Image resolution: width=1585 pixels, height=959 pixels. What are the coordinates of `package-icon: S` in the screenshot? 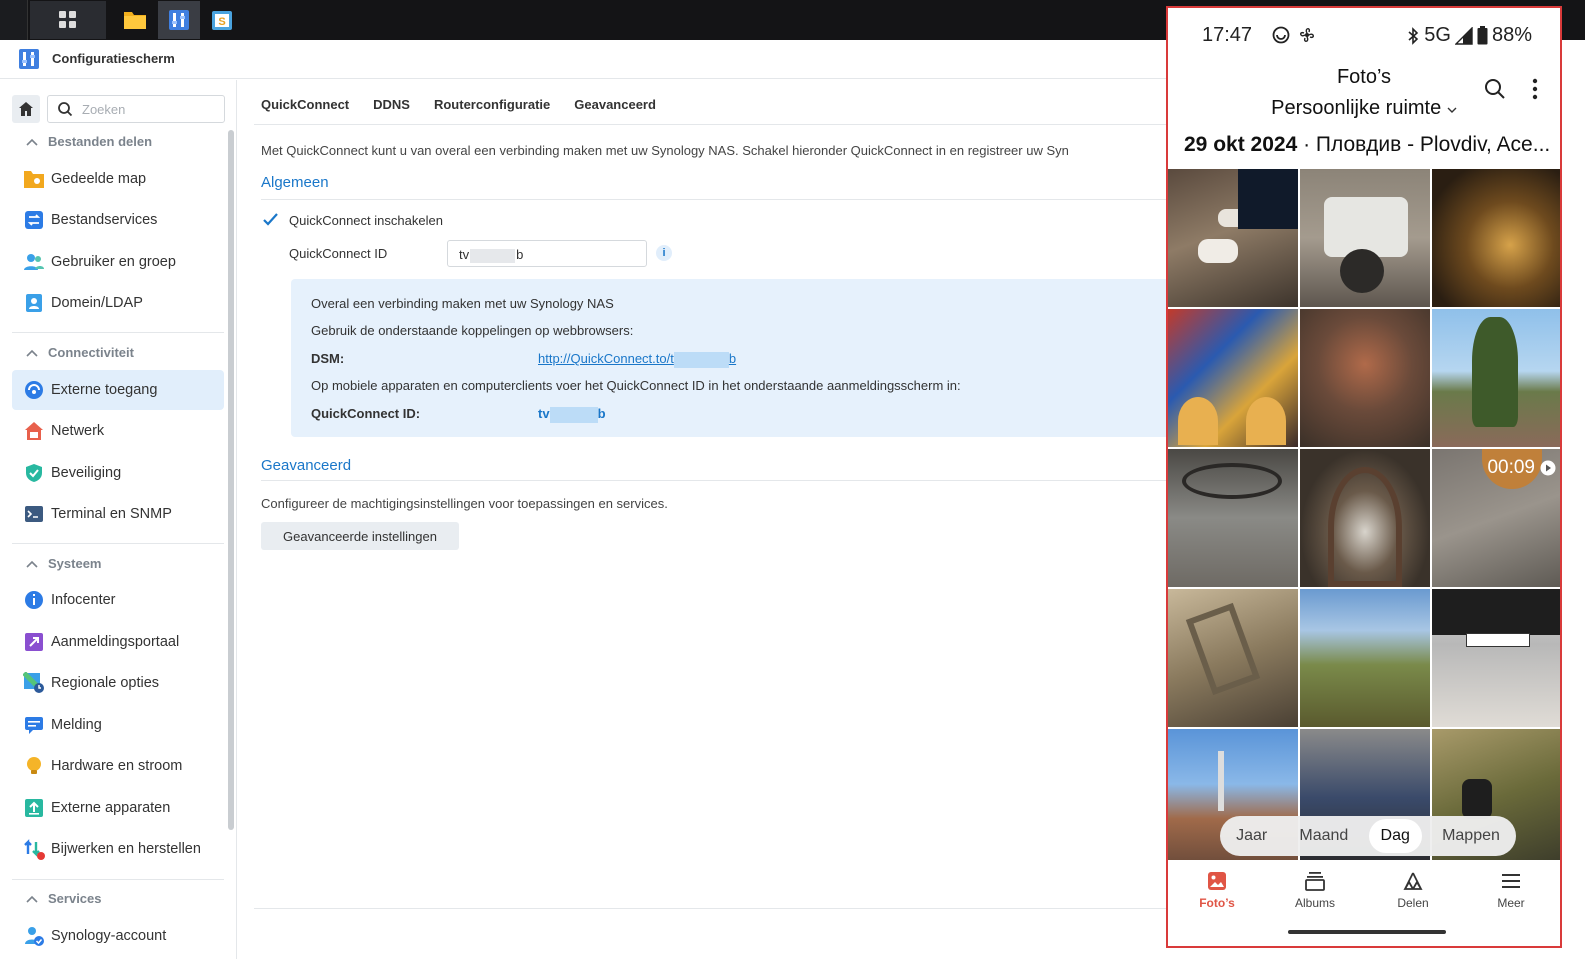 It's located at (222, 20).